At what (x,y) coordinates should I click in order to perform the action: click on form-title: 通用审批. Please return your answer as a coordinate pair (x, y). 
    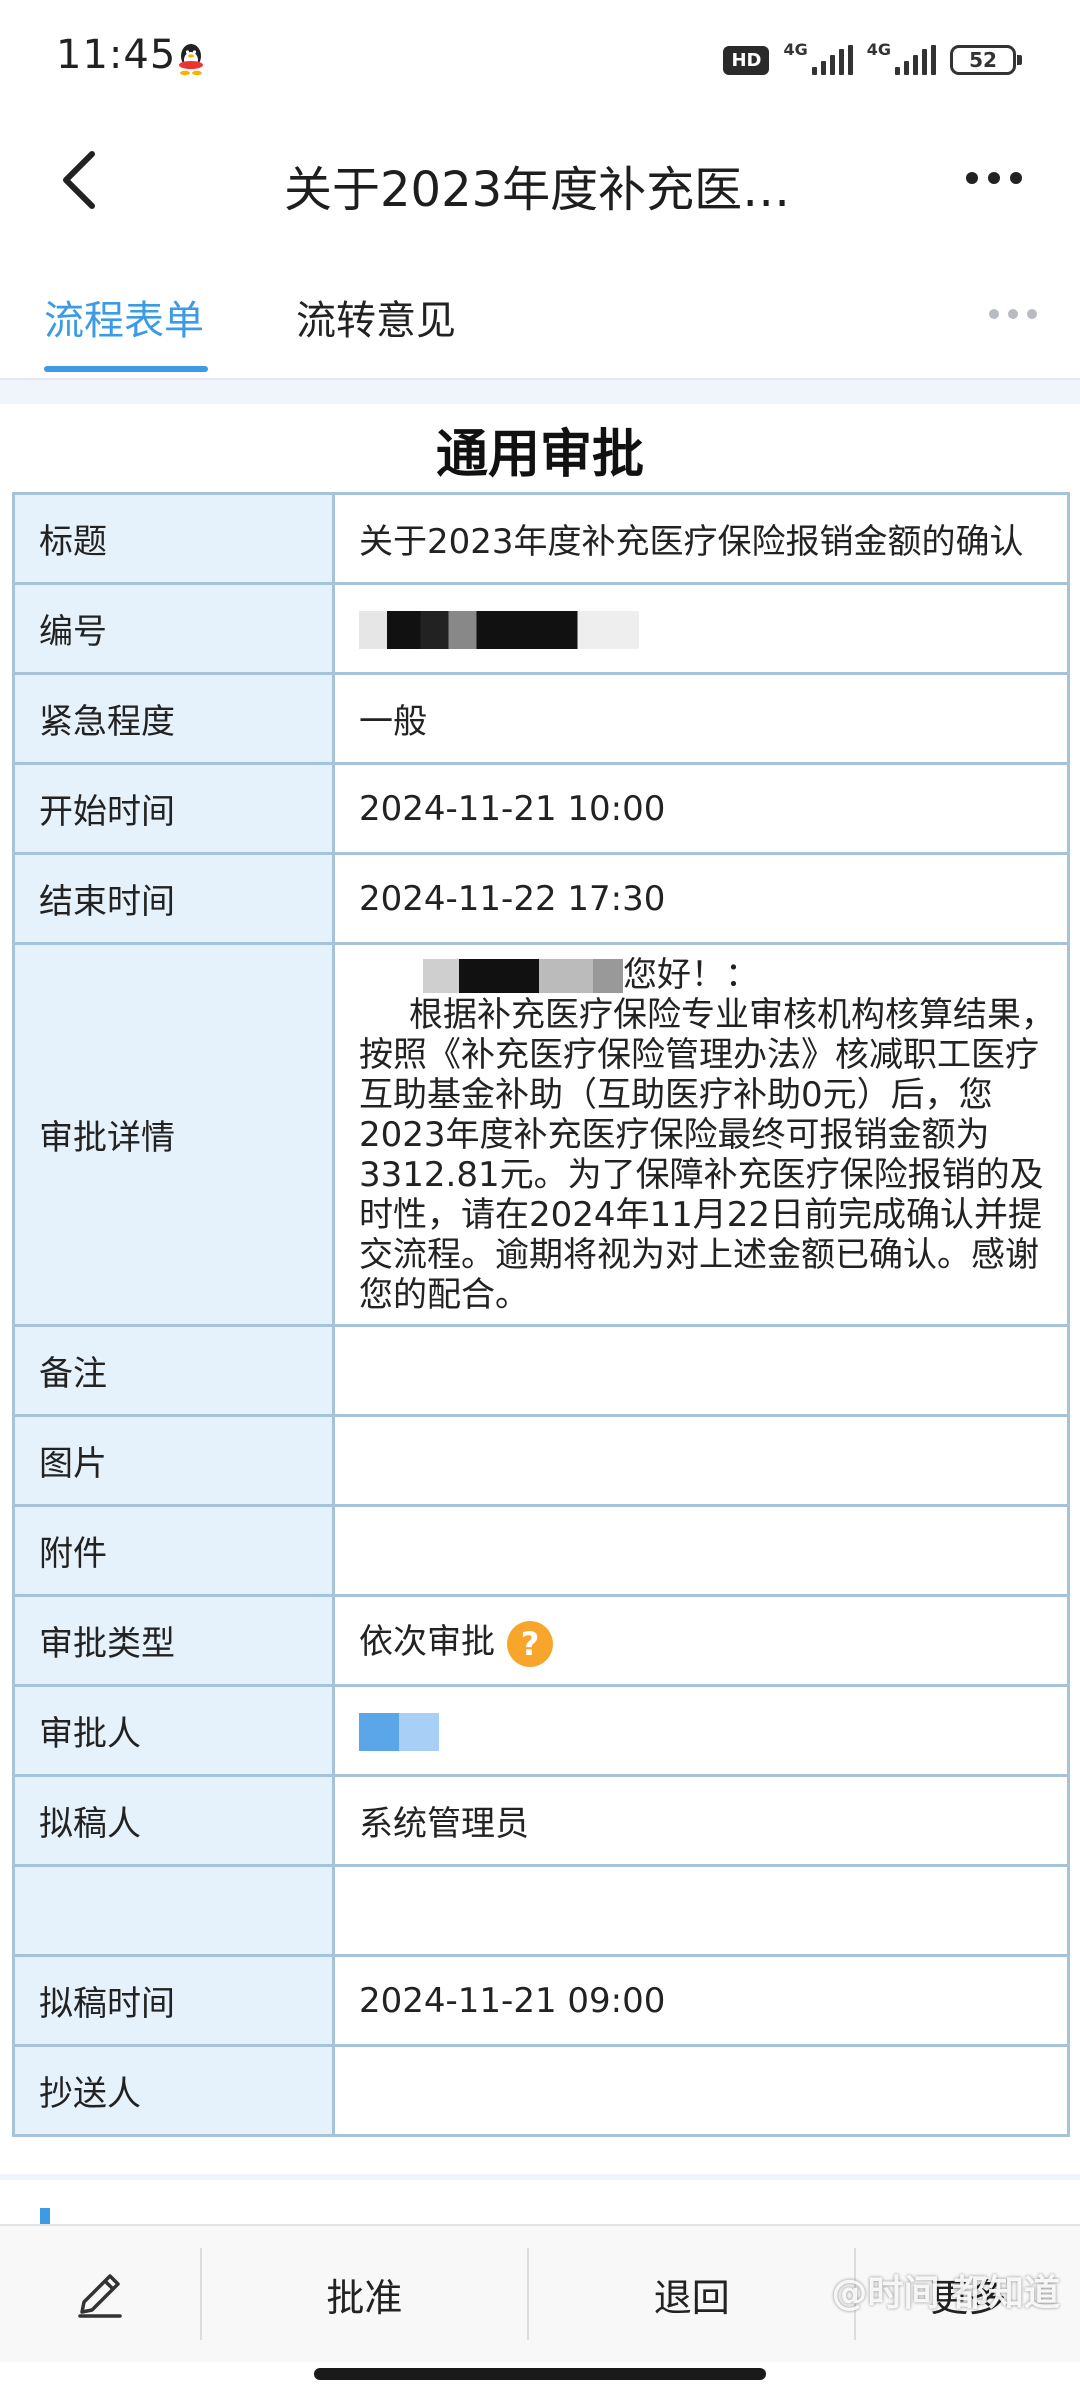
    Looking at the image, I should click on (539, 455).